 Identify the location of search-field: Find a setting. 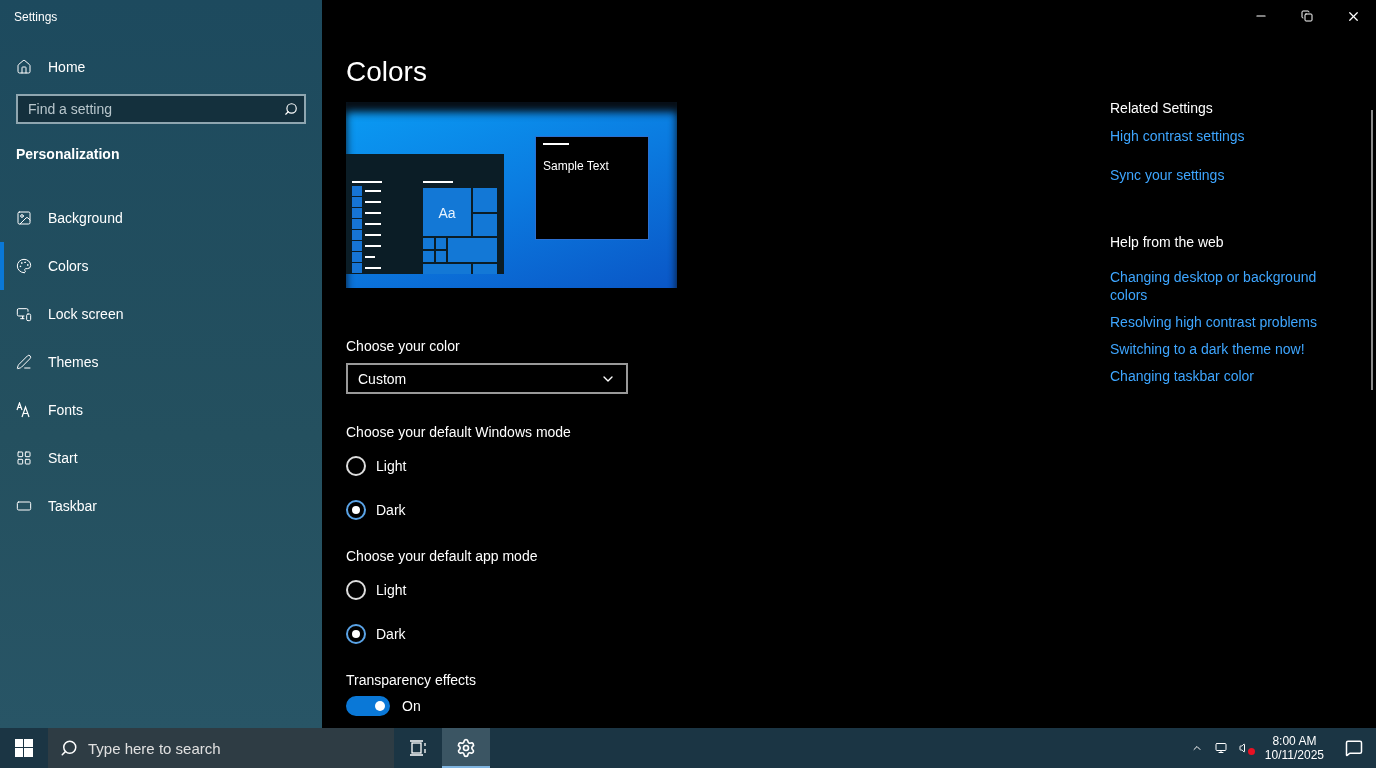
(161, 109).